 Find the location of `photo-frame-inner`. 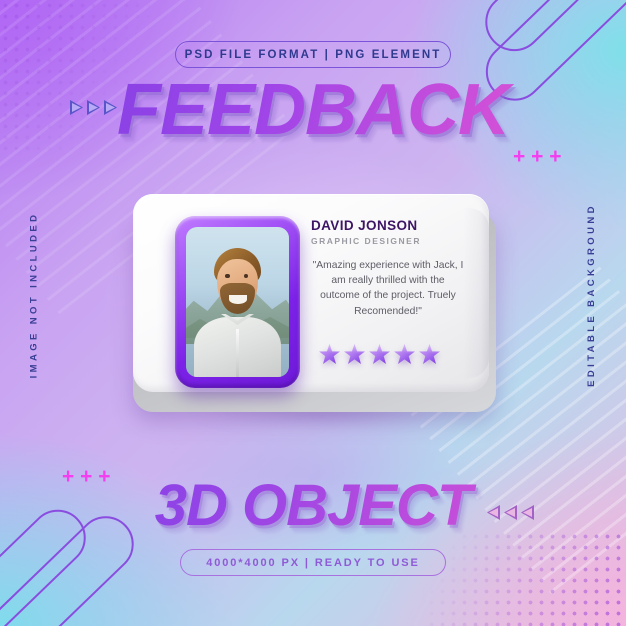

photo-frame-inner is located at coordinates (237, 302).